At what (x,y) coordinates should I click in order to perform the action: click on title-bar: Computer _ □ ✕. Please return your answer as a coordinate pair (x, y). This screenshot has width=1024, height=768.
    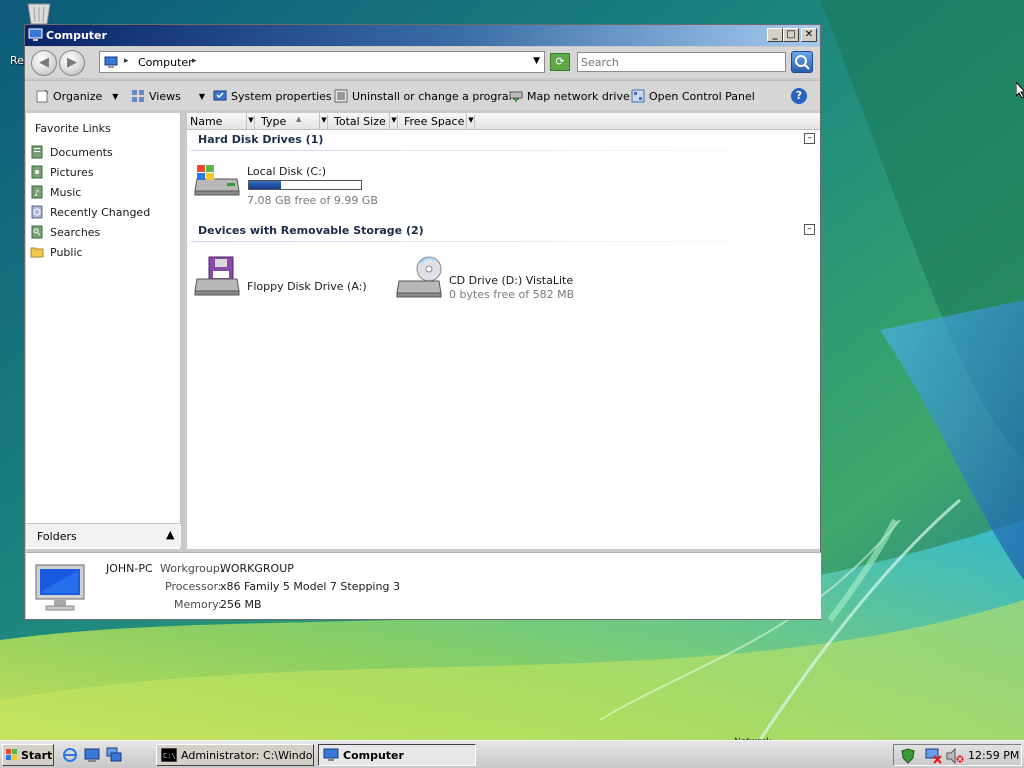
    Looking at the image, I should click on (422, 35).